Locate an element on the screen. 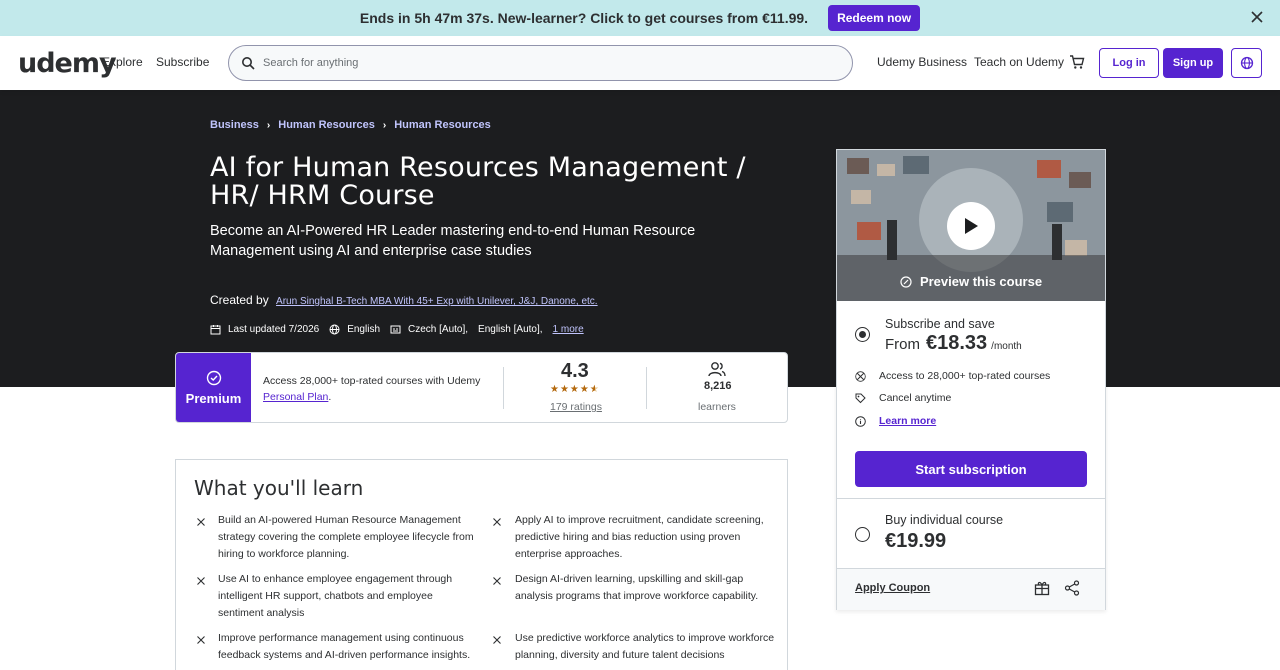 This screenshot has height=670, width=1280. gift-icon is located at coordinates (1042, 588).